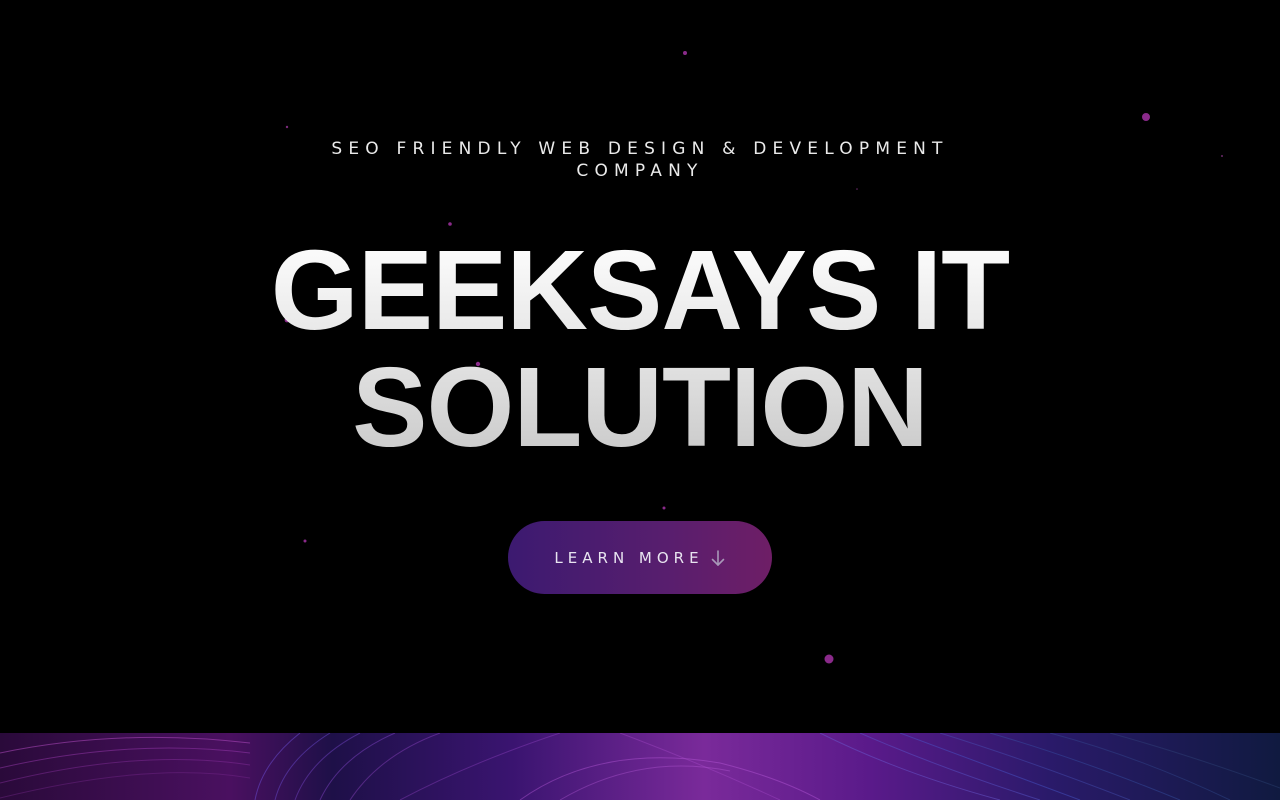 This screenshot has width=1280, height=800. What do you see at coordinates (629, 557) in the screenshot?
I see `learn-more-label: LEARN MORE` at bounding box center [629, 557].